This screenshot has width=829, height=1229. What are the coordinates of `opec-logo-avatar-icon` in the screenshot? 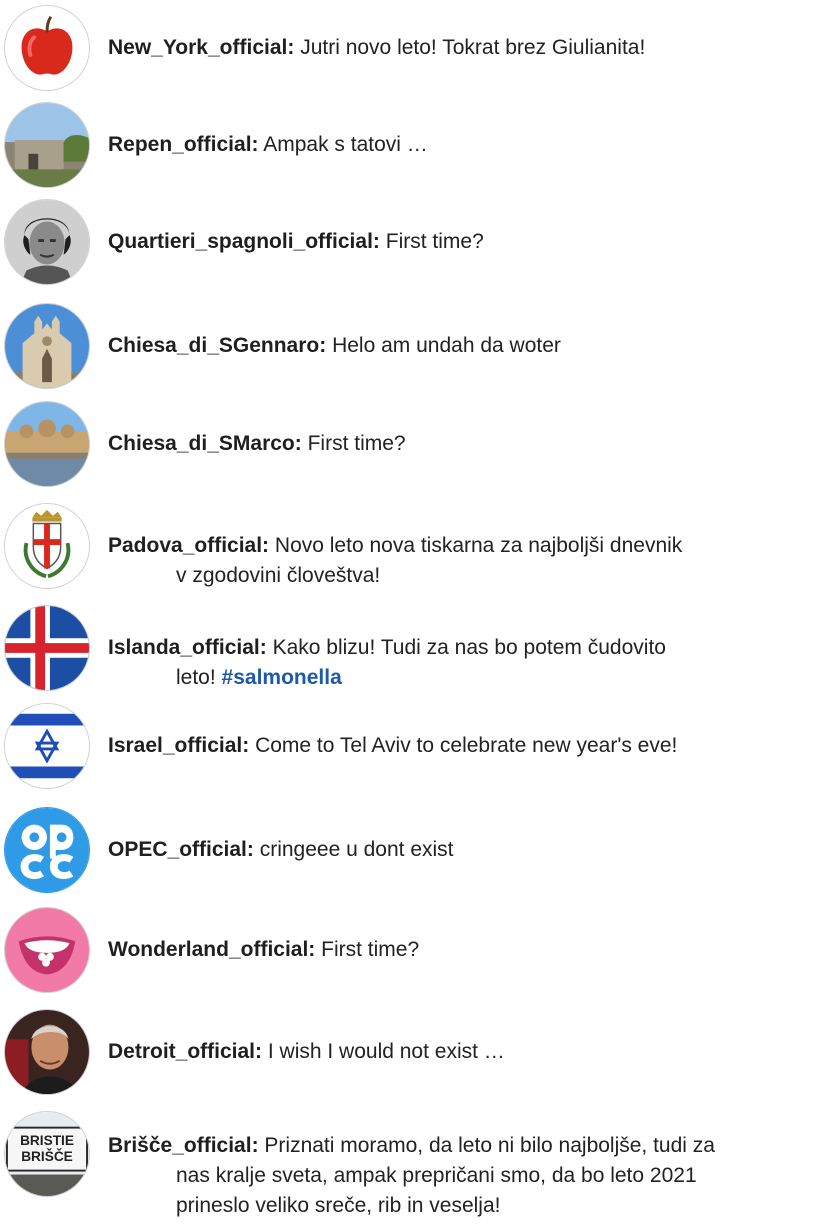 It's located at (47, 850).